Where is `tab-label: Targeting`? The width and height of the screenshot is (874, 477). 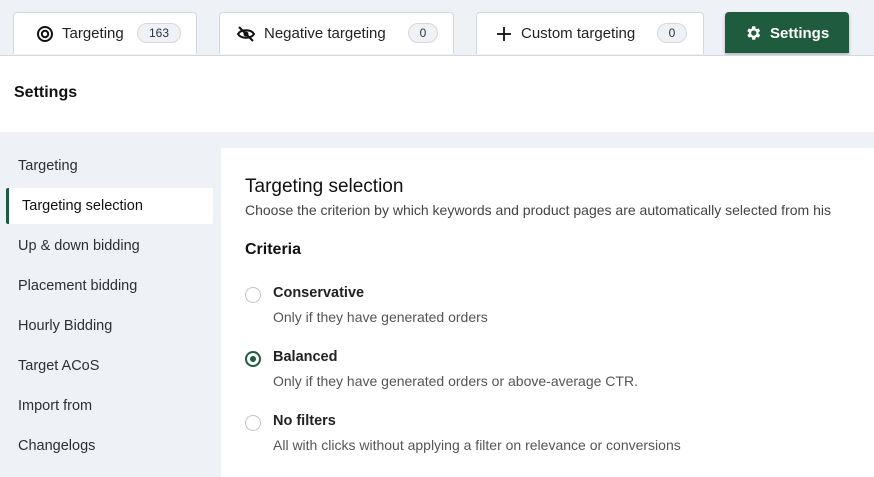 tab-label: Targeting is located at coordinates (93, 33).